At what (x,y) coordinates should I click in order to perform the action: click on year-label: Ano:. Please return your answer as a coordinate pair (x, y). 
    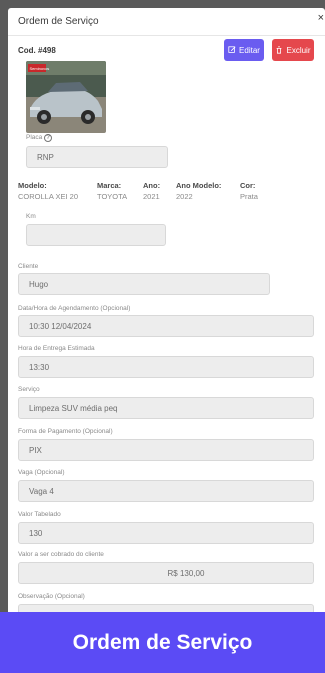
    Looking at the image, I should click on (152, 185).